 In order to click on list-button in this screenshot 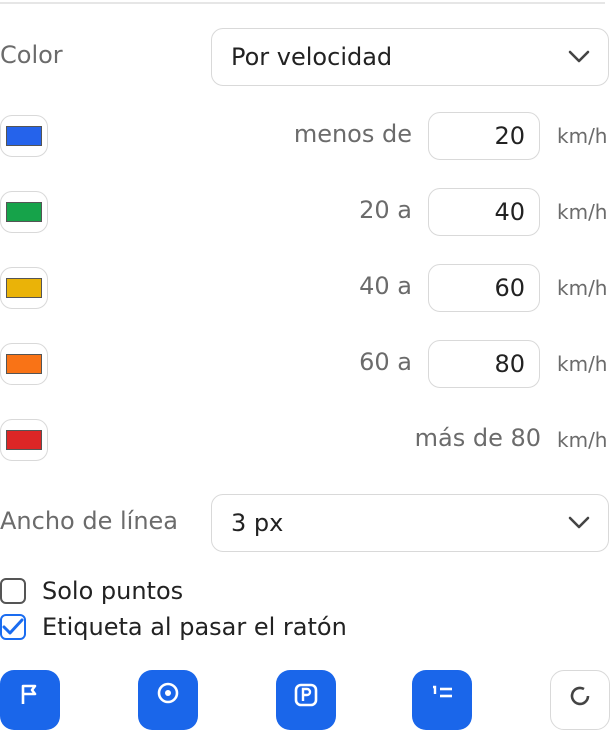, I will do `click(442, 700)`.